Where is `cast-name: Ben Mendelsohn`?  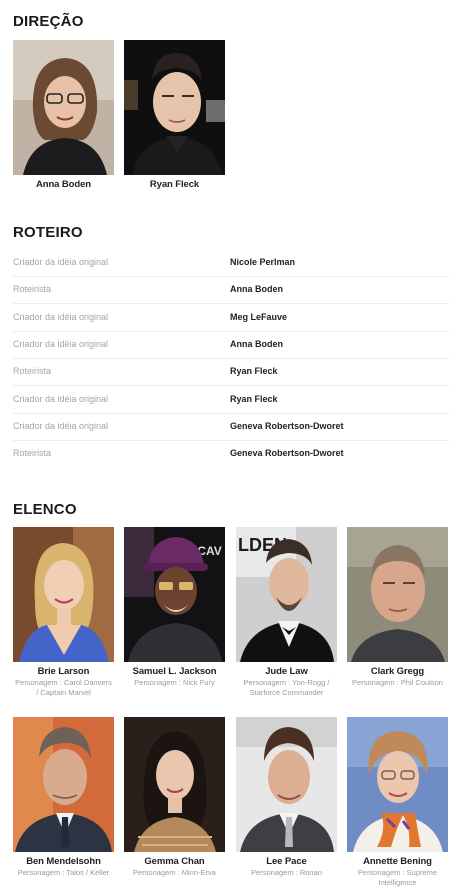 cast-name: Ben Mendelsohn is located at coordinates (63, 861).